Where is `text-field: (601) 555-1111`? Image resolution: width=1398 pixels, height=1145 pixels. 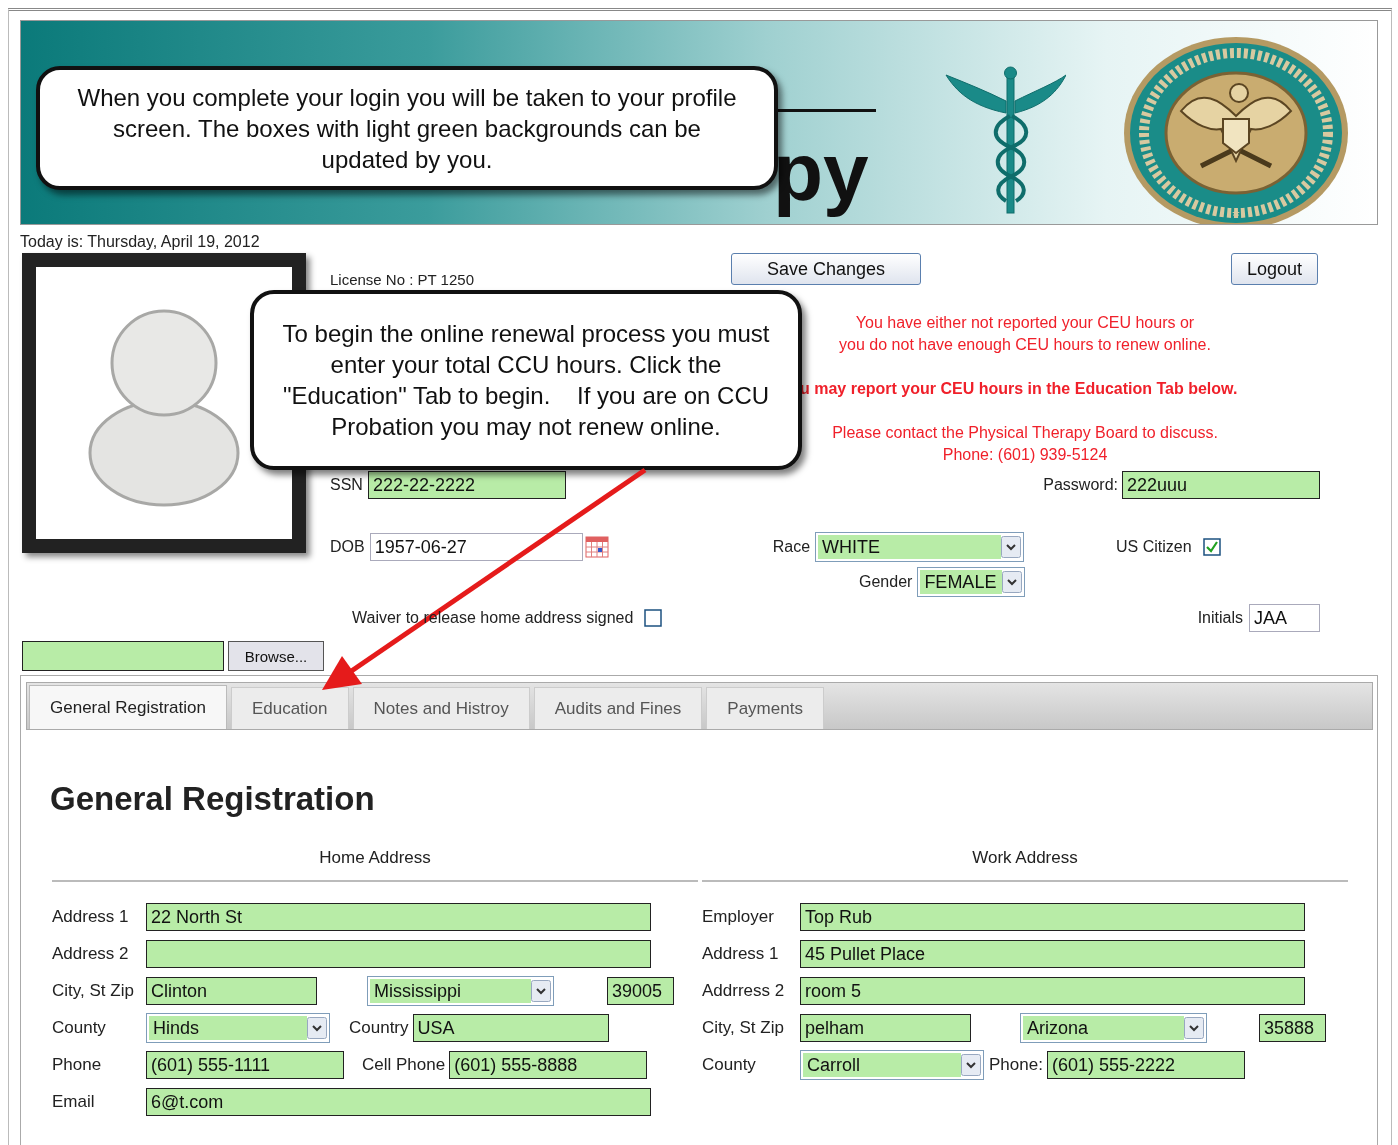
text-field: (601) 555-1111 is located at coordinates (245, 1064).